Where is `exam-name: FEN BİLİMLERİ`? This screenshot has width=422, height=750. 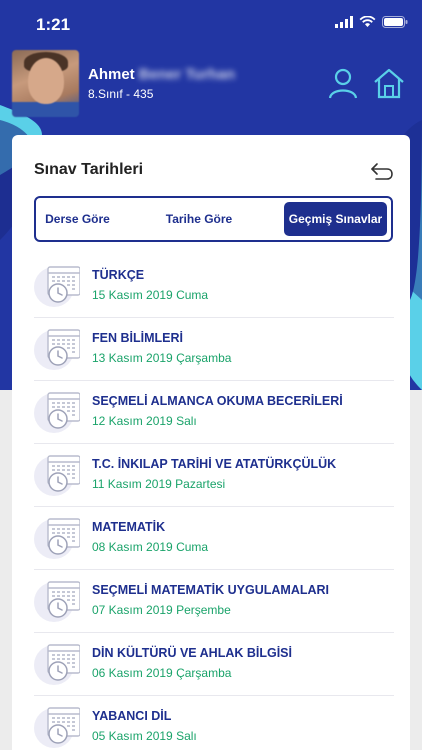 exam-name: FEN BİLİMLERİ is located at coordinates (137, 338).